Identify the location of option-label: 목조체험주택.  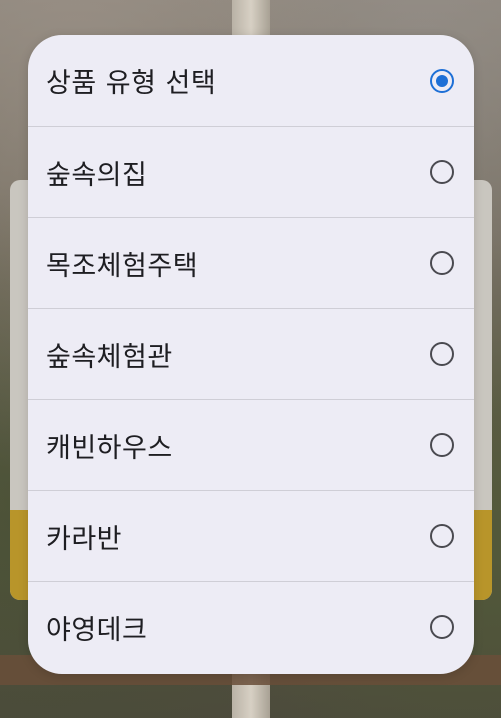
(122, 266).